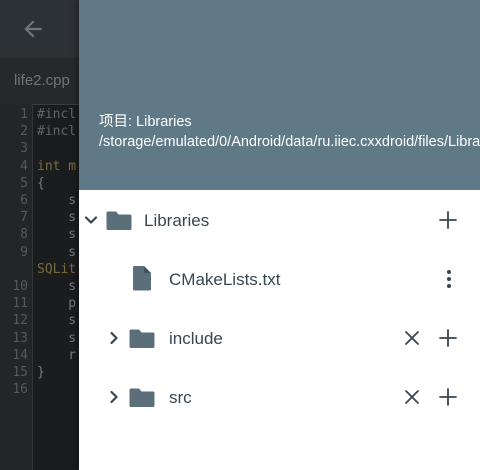 This screenshot has width=480, height=470. I want to click on tree-row-include: include, so click(279, 337).